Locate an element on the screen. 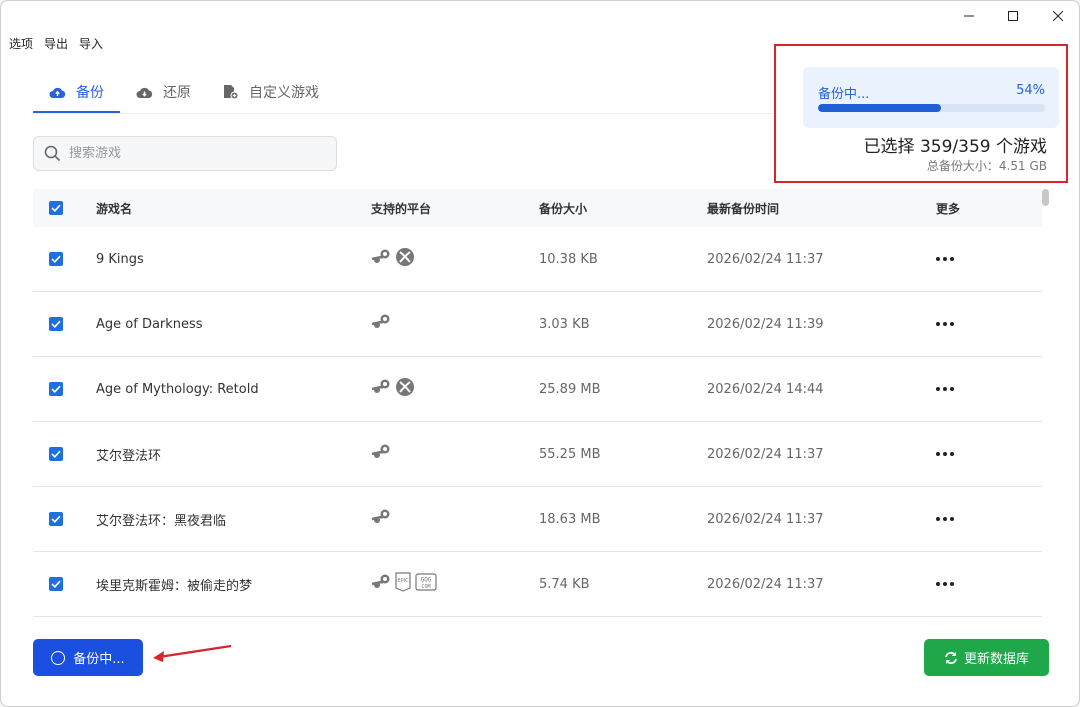 This screenshot has width=1080, height=707. backup-size: 10.38 KB is located at coordinates (568, 259).